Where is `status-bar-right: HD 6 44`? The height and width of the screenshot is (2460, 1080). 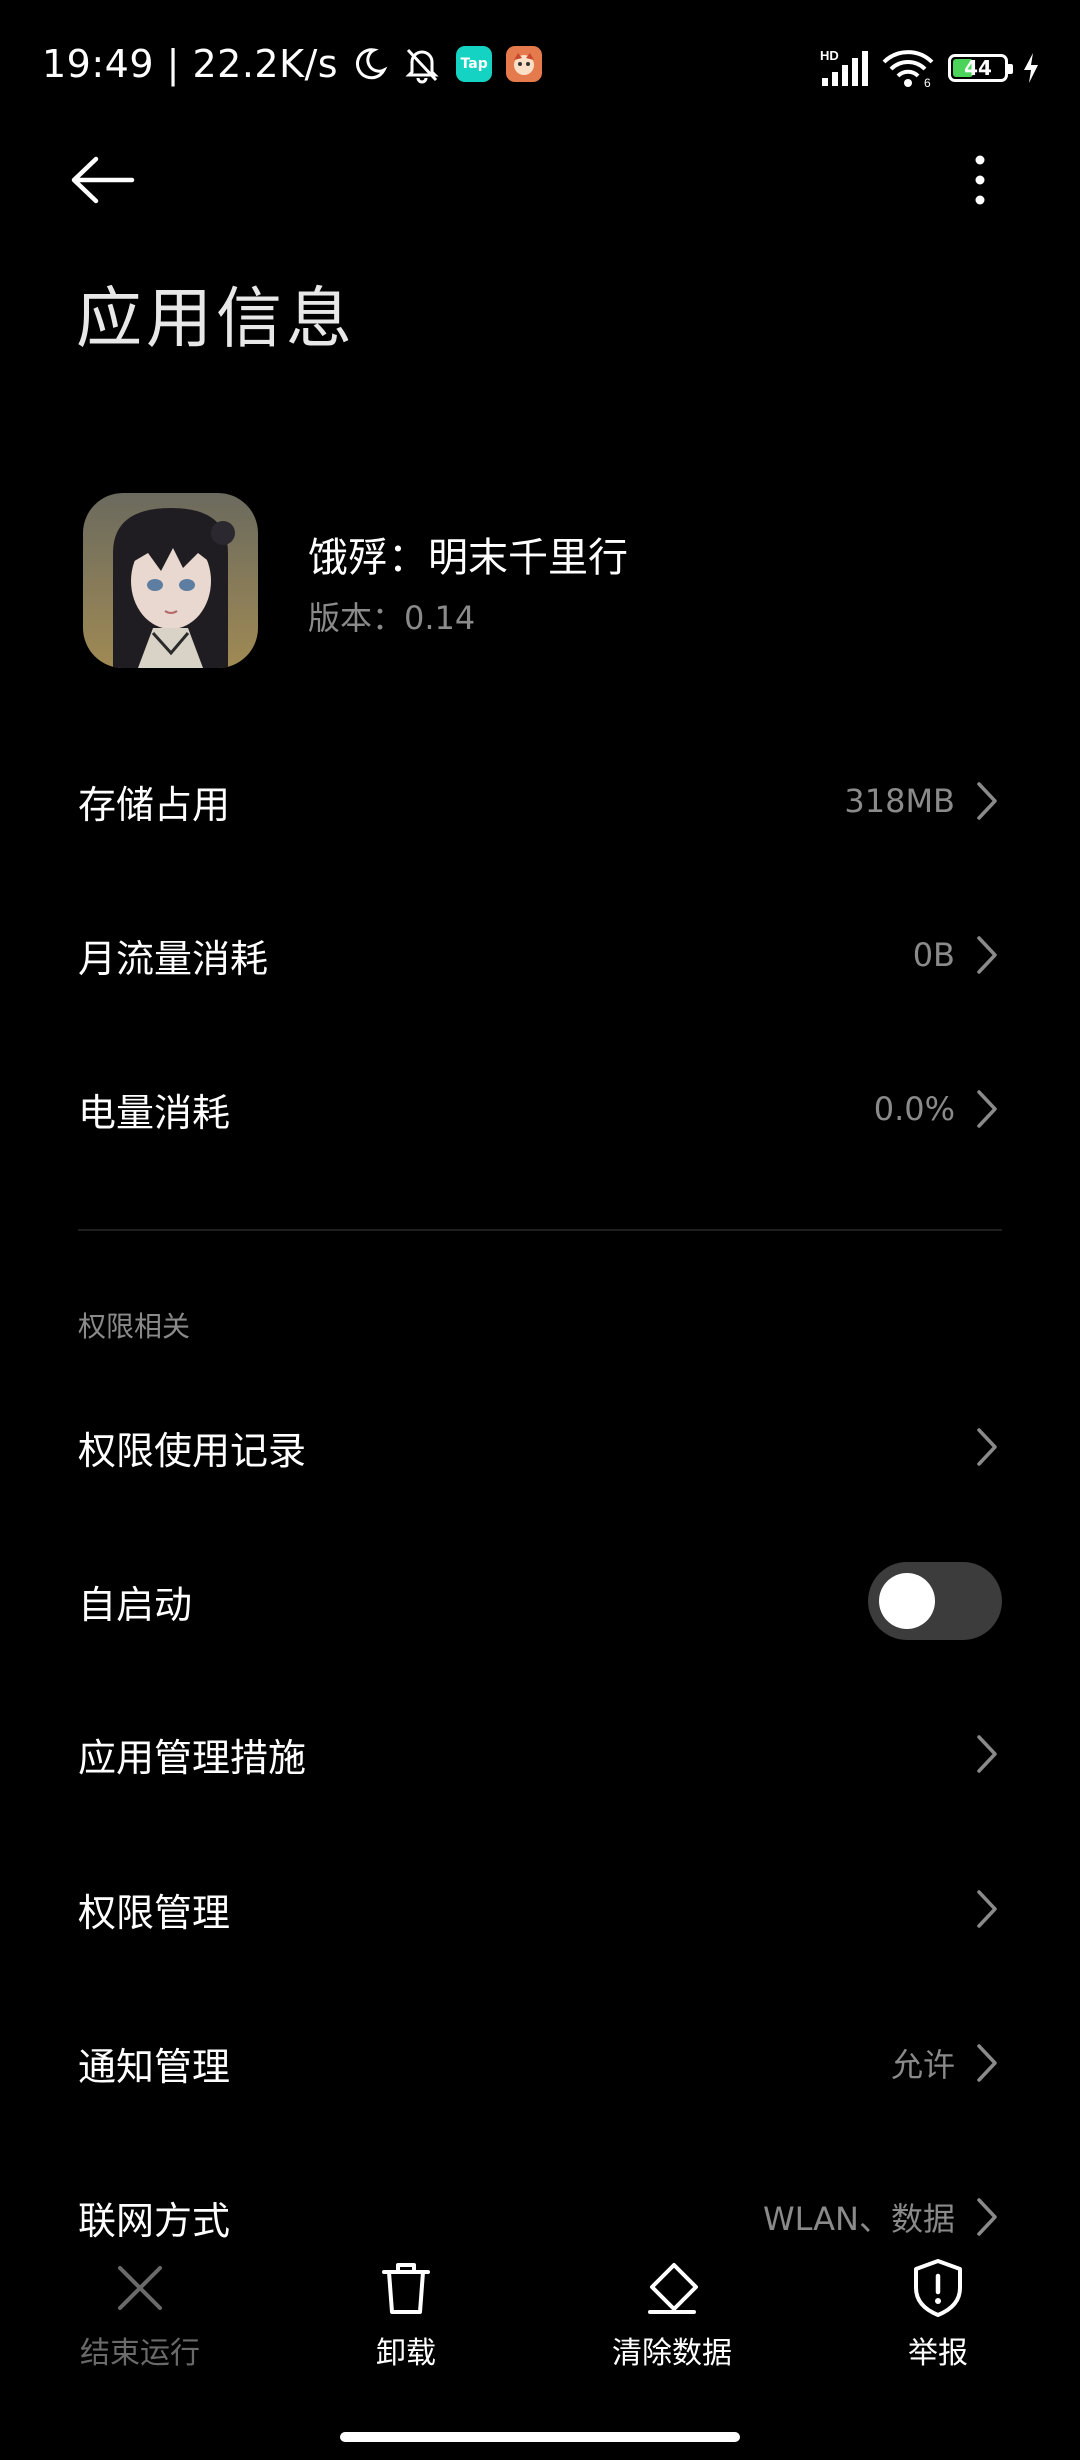 status-bar-right: HD 6 44 is located at coordinates (929, 68).